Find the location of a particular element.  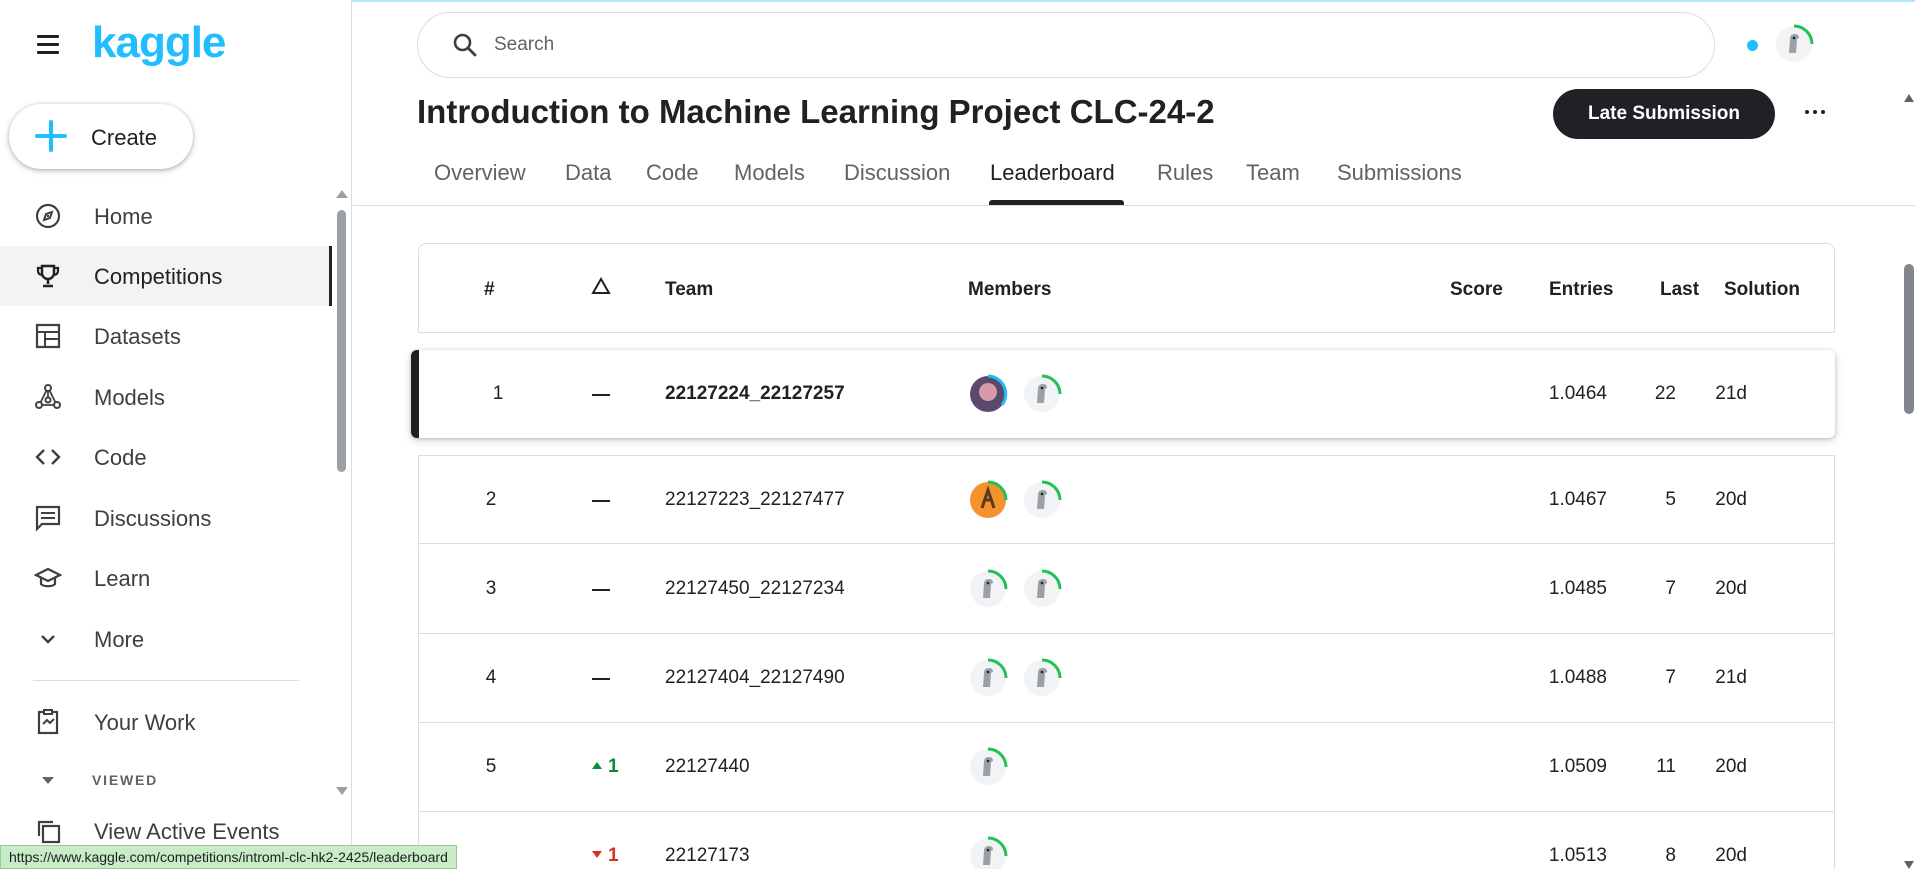

more-options-icon is located at coordinates (1815, 112).